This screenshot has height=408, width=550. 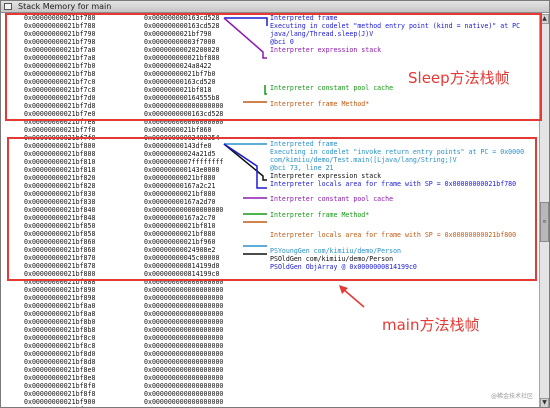 What do you see at coordinates (544, 402) in the screenshot?
I see `scroll-down-arrow-icon: ▼` at bounding box center [544, 402].